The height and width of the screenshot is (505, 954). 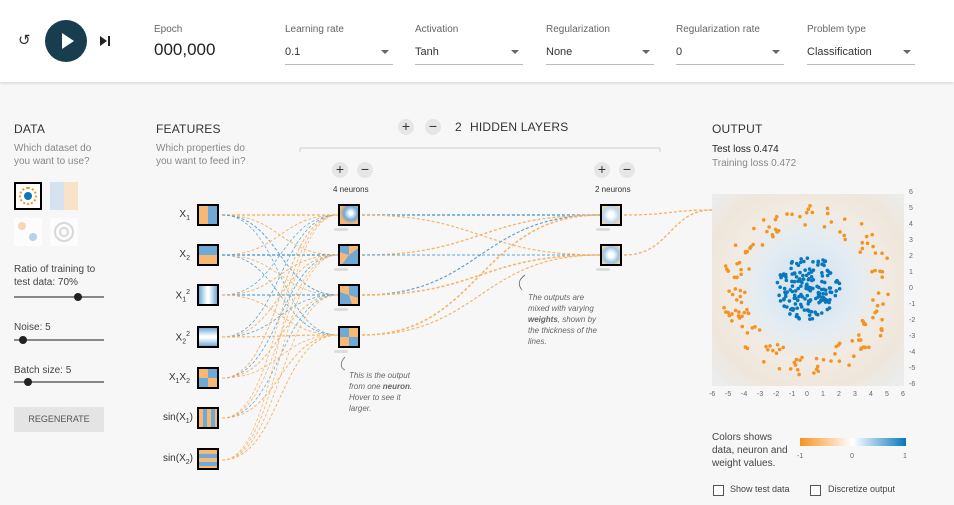 What do you see at coordinates (912, 368) in the screenshot?
I see `y-tick-label: -5` at bounding box center [912, 368].